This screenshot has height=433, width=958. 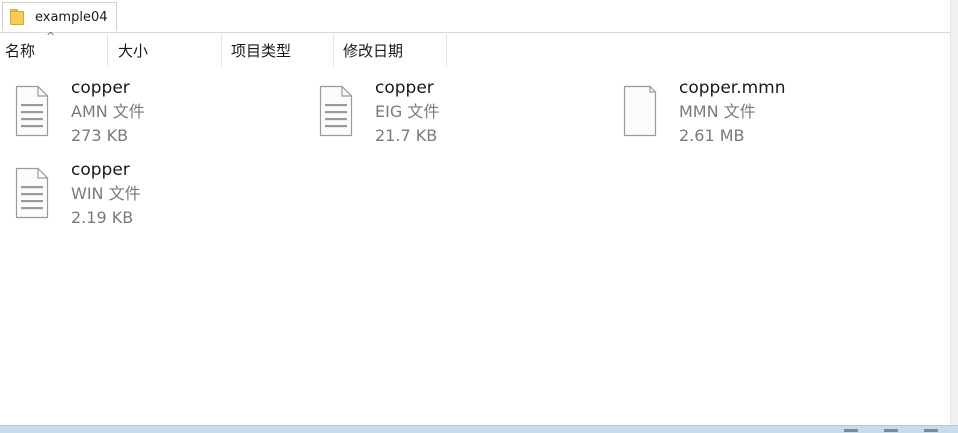 I want to click on file-size: 2.61 MB, so click(x=712, y=135).